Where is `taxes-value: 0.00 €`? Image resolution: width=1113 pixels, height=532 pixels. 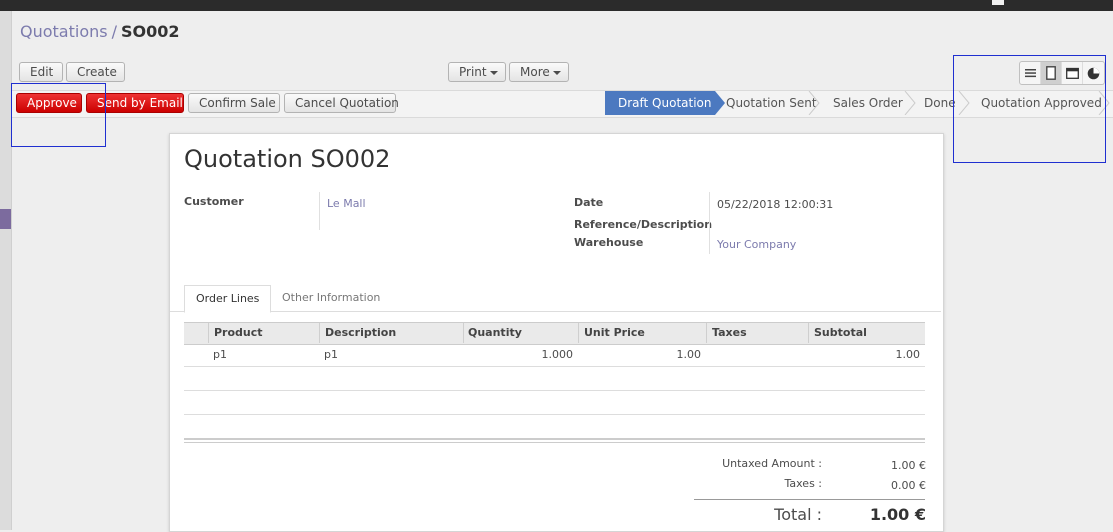 taxes-value: 0.00 € is located at coordinates (908, 485).